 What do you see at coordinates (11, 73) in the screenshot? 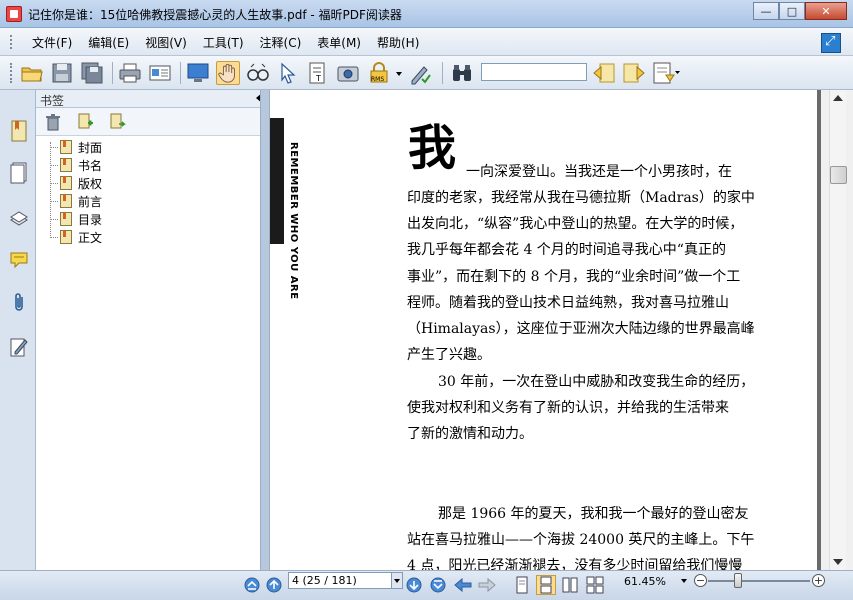
I see `toolbar-grip` at bounding box center [11, 73].